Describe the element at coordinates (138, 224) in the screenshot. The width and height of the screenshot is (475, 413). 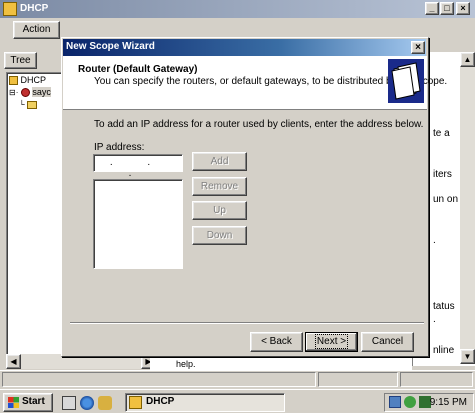
I see `router-list` at that location.